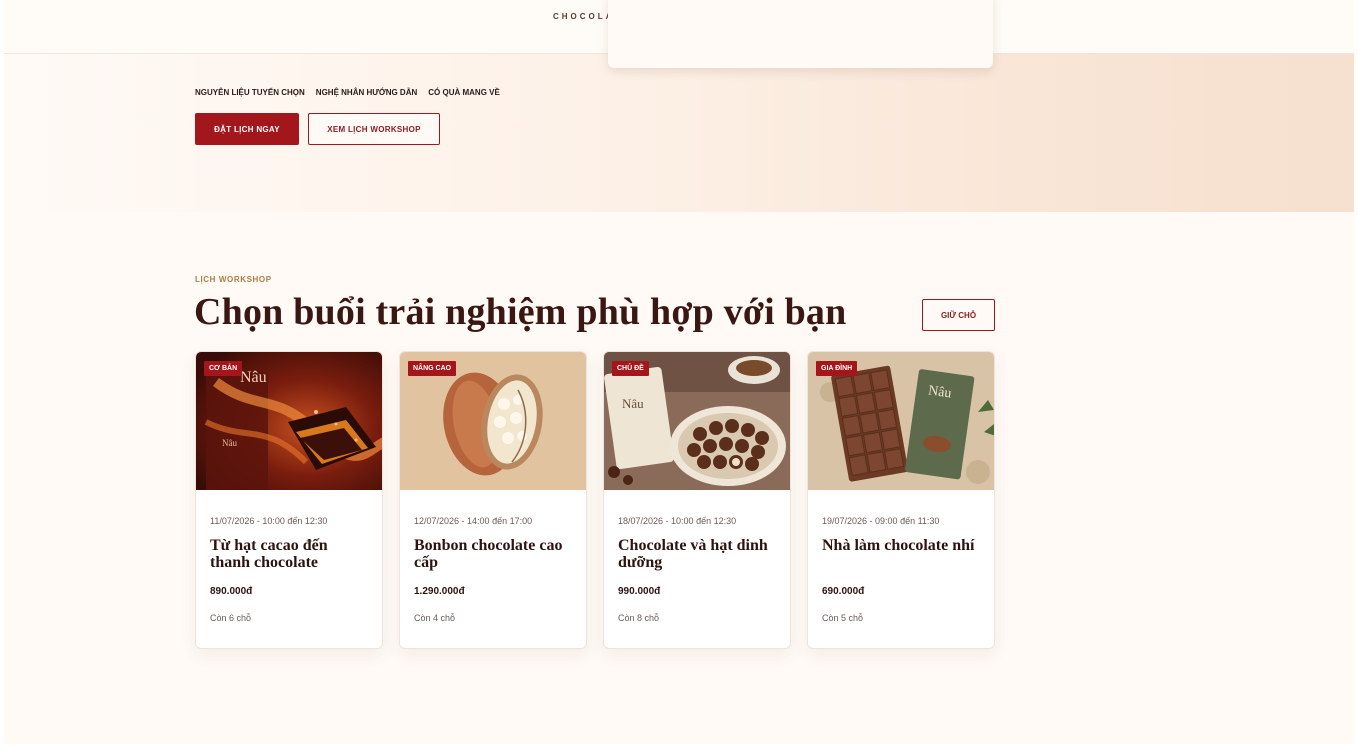 The height and width of the screenshot is (748, 1358). What do you see at coordinates (697, 421) in the screenshot?
I see `truffle-box-image: Nâu CHỦ ĐỀ` at bounding box center [697, 421].